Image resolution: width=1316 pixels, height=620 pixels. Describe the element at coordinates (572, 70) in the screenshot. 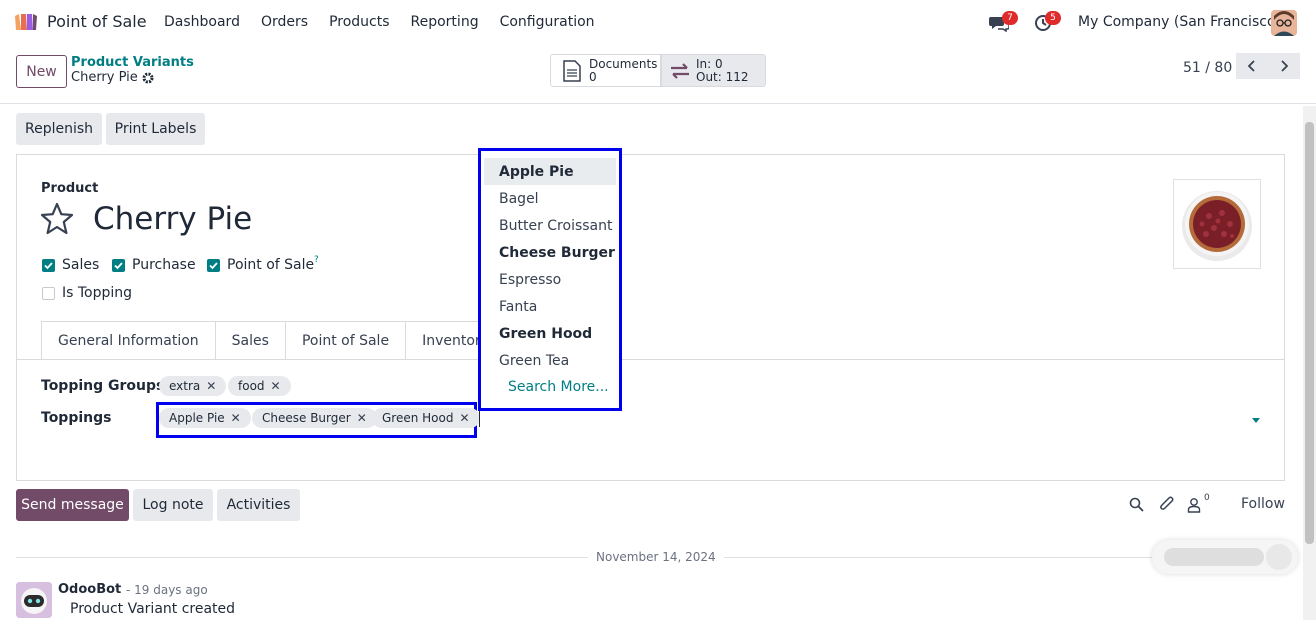

I see `document-icon` at that location.